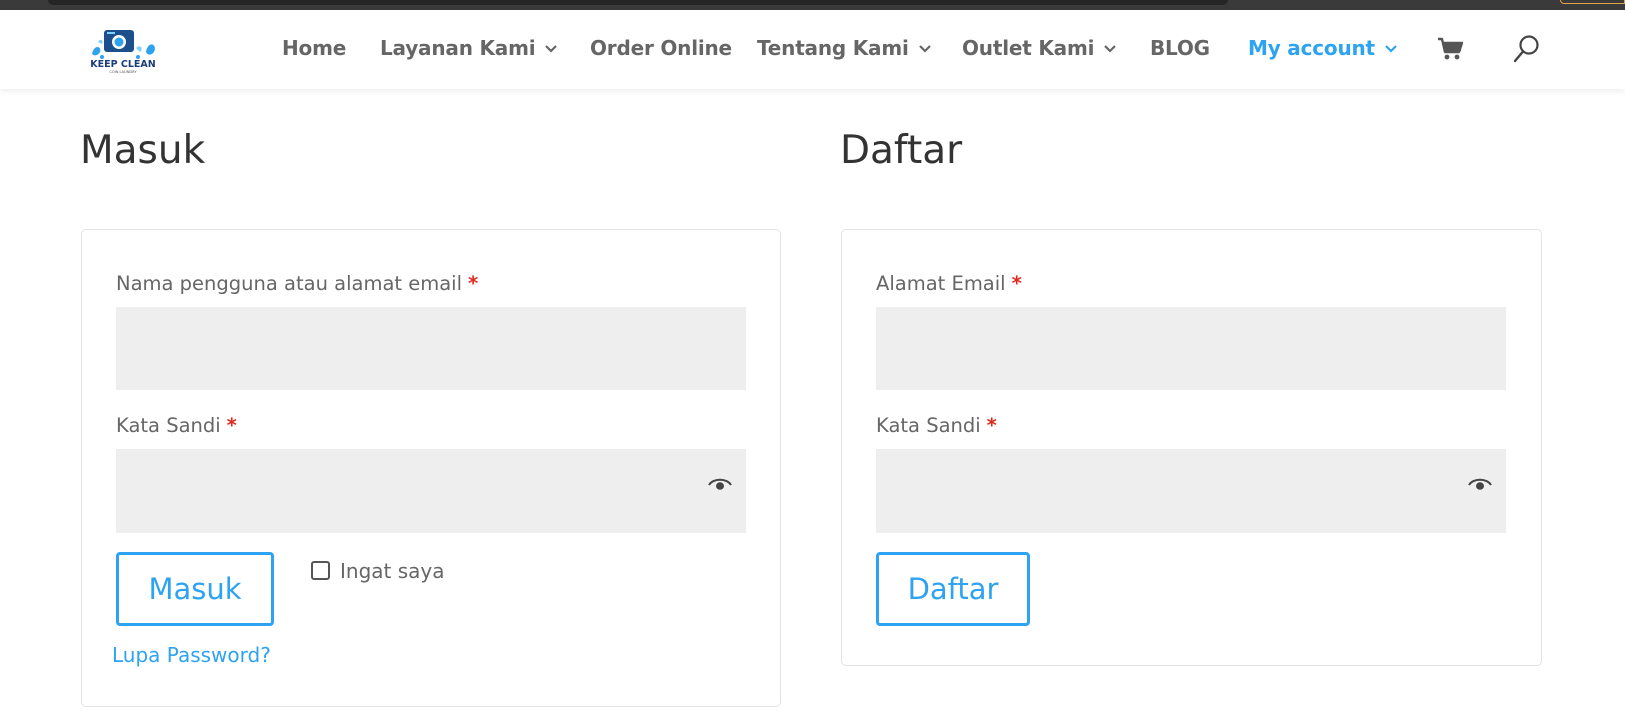  Describe the element at coordinates (1191, 348) in the screenshot. I see `email-input` at that location.